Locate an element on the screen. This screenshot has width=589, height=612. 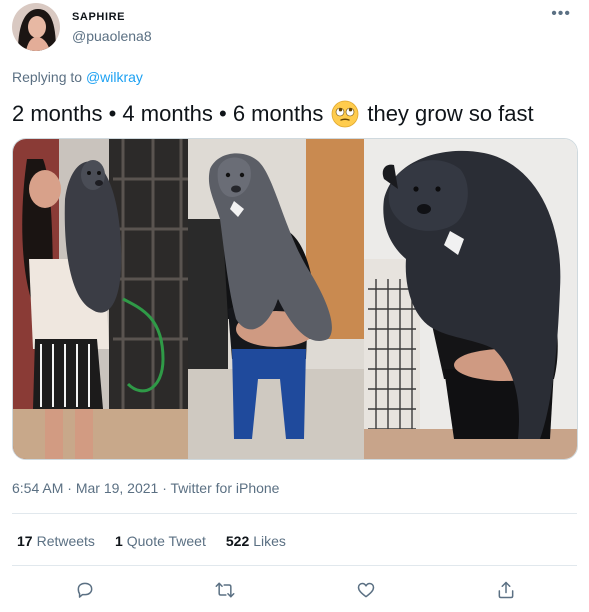
retweets-count: 17 is located at coordinates (25, 541).